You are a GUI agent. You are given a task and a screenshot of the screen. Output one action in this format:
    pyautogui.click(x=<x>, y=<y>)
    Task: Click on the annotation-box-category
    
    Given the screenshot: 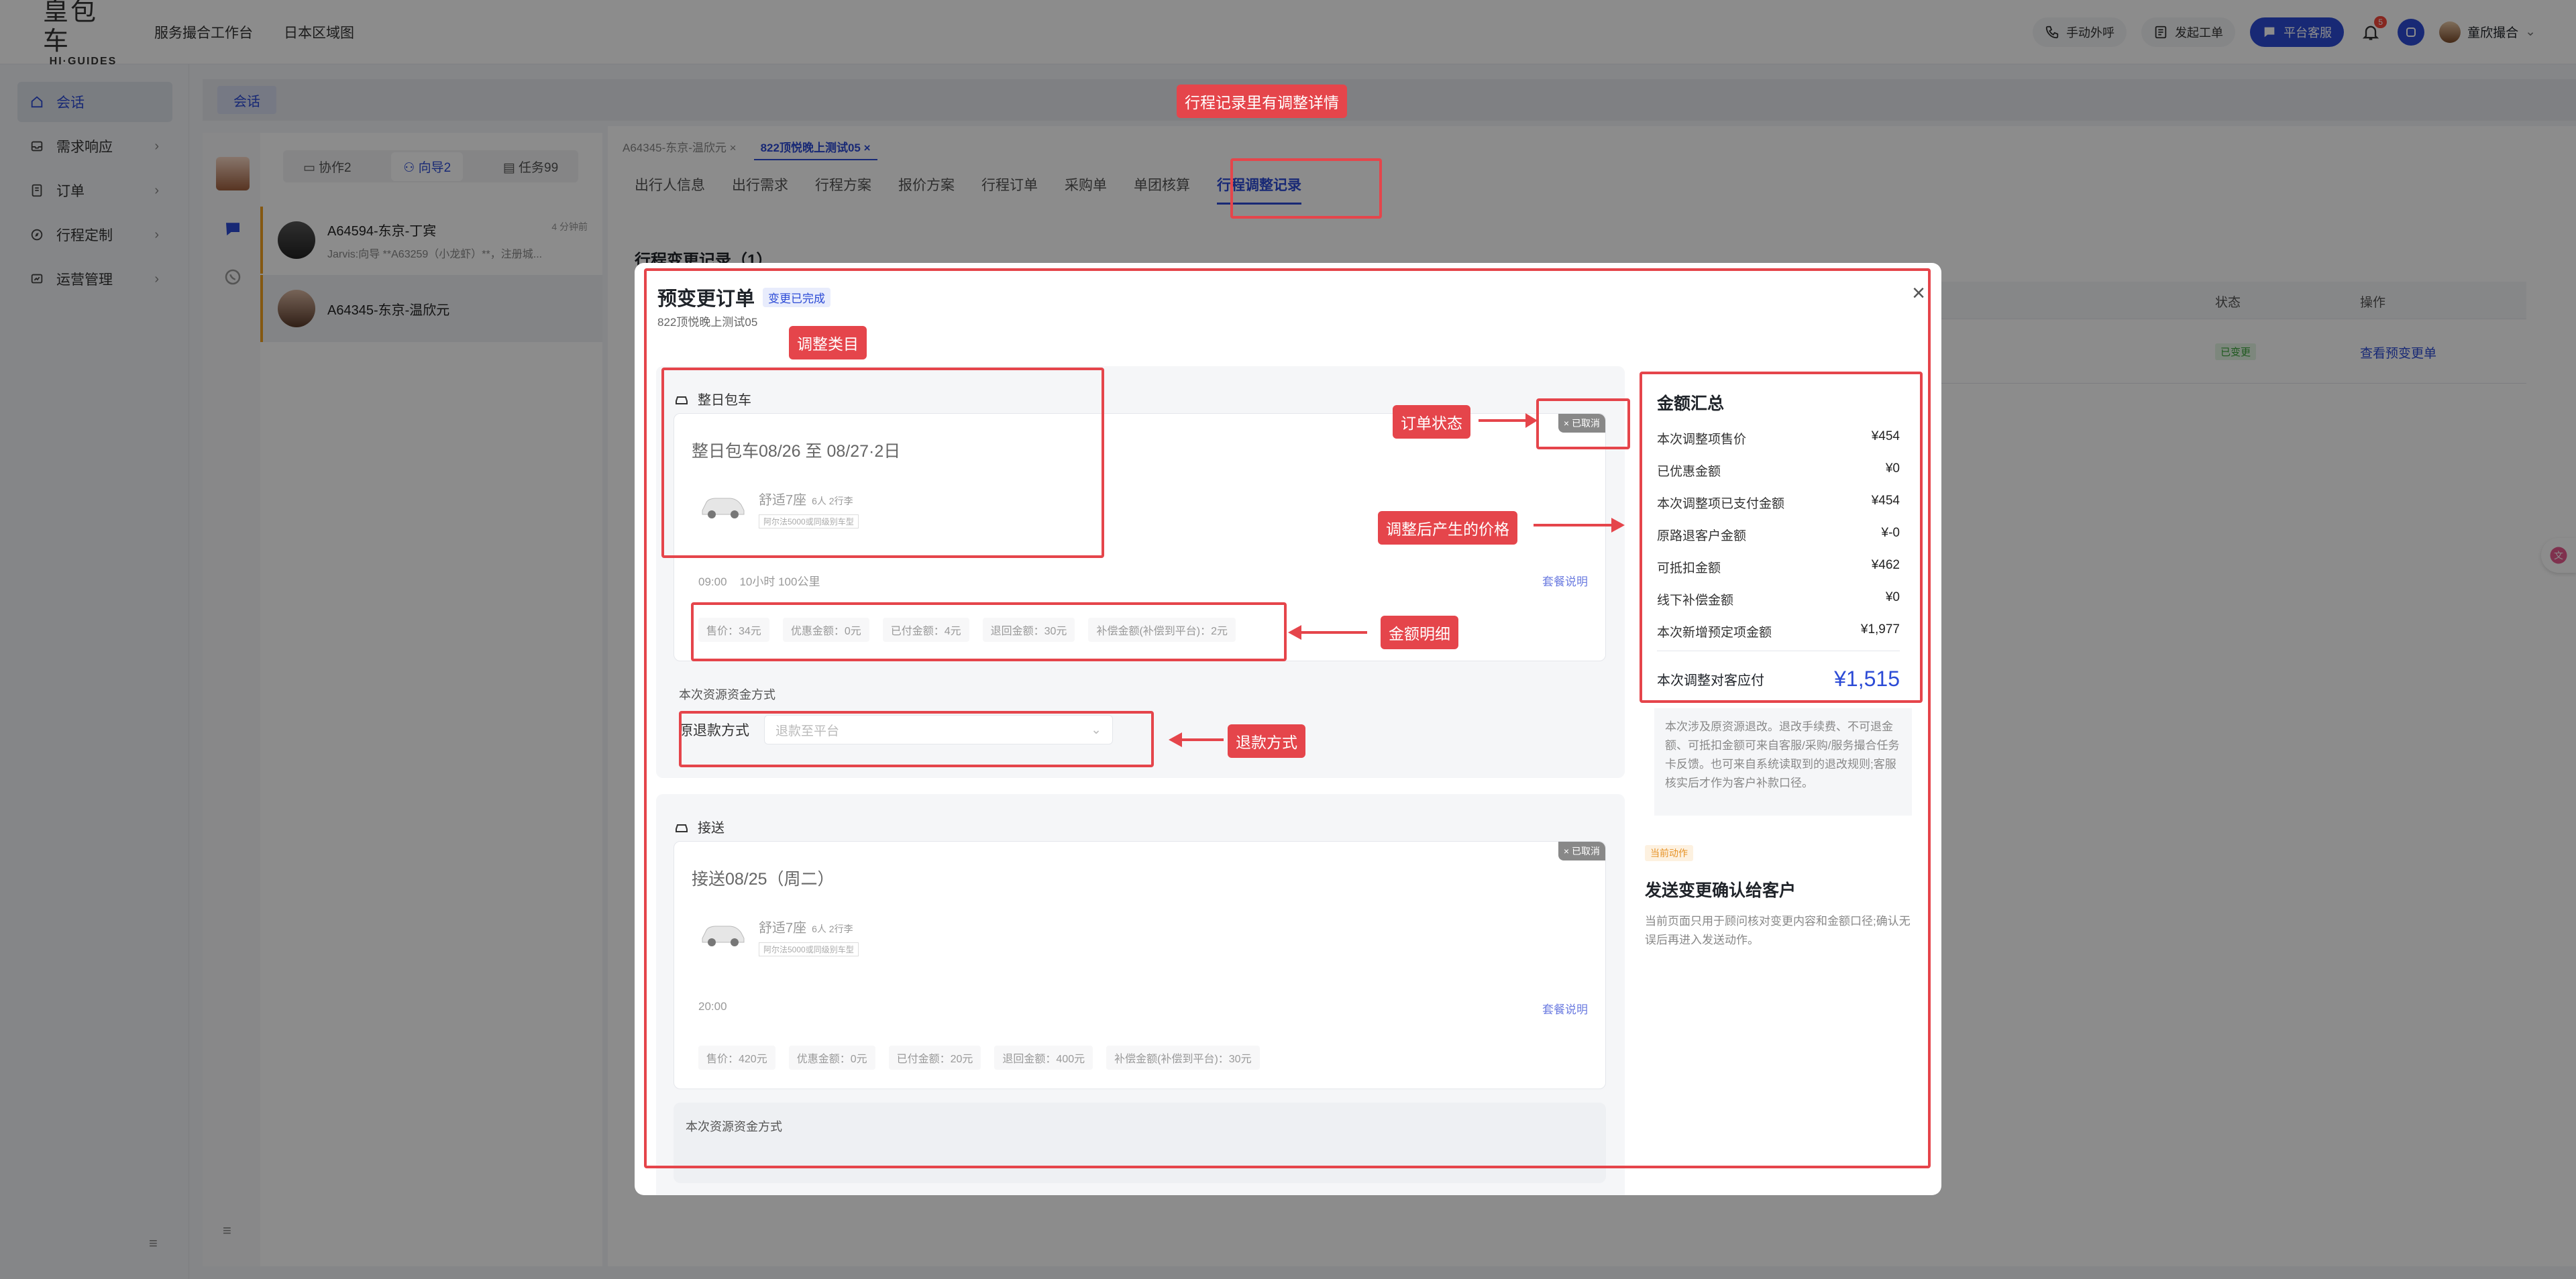 What is the action you would take?
    pyautogui.click(x=882, y=463)
    